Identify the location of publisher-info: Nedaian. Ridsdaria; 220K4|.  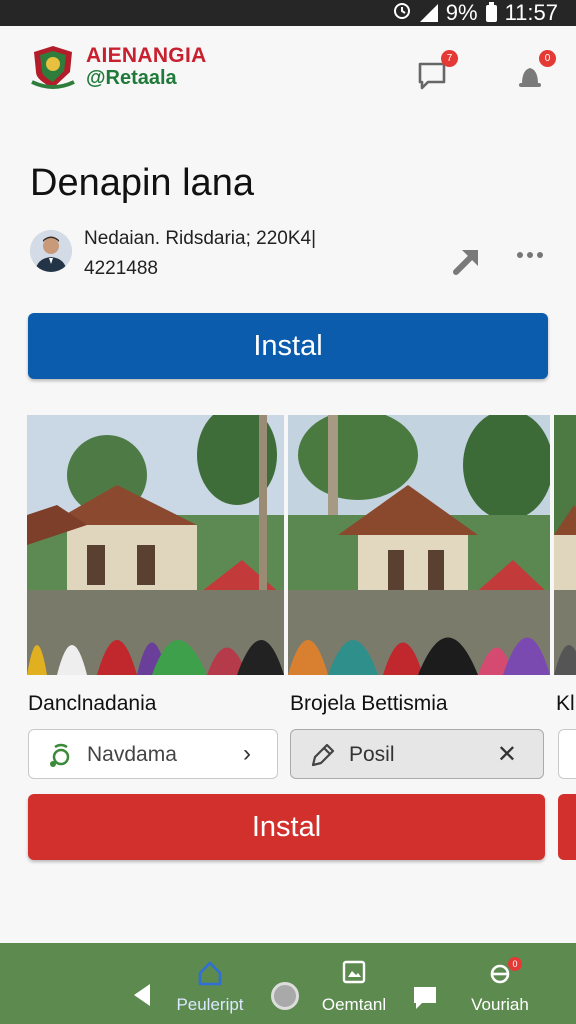
(200, 238).